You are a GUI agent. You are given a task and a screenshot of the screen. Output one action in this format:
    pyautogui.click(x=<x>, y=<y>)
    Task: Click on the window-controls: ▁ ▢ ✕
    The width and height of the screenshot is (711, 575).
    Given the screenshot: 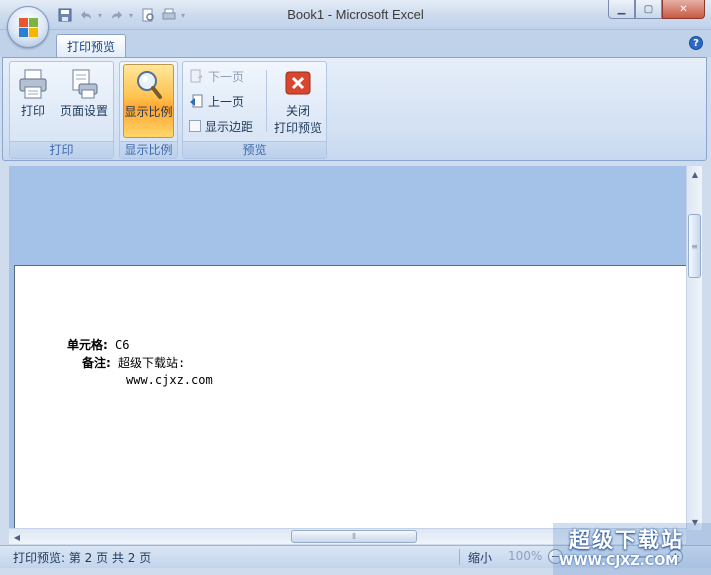 What is the action you would take?
    pyautogui.click(x=656, y=9)
    